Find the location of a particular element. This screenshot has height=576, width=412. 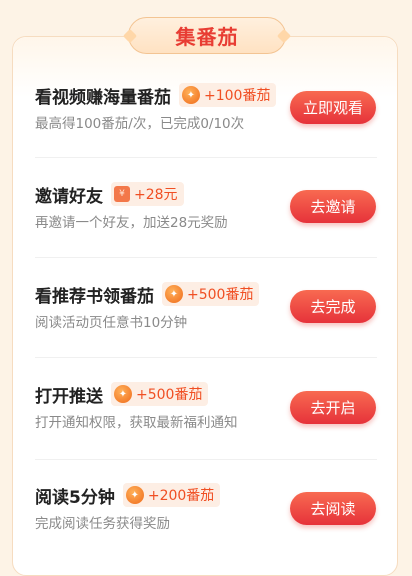

task-title: 看视频赚海量番茄 is located at coordinates (103, 97).